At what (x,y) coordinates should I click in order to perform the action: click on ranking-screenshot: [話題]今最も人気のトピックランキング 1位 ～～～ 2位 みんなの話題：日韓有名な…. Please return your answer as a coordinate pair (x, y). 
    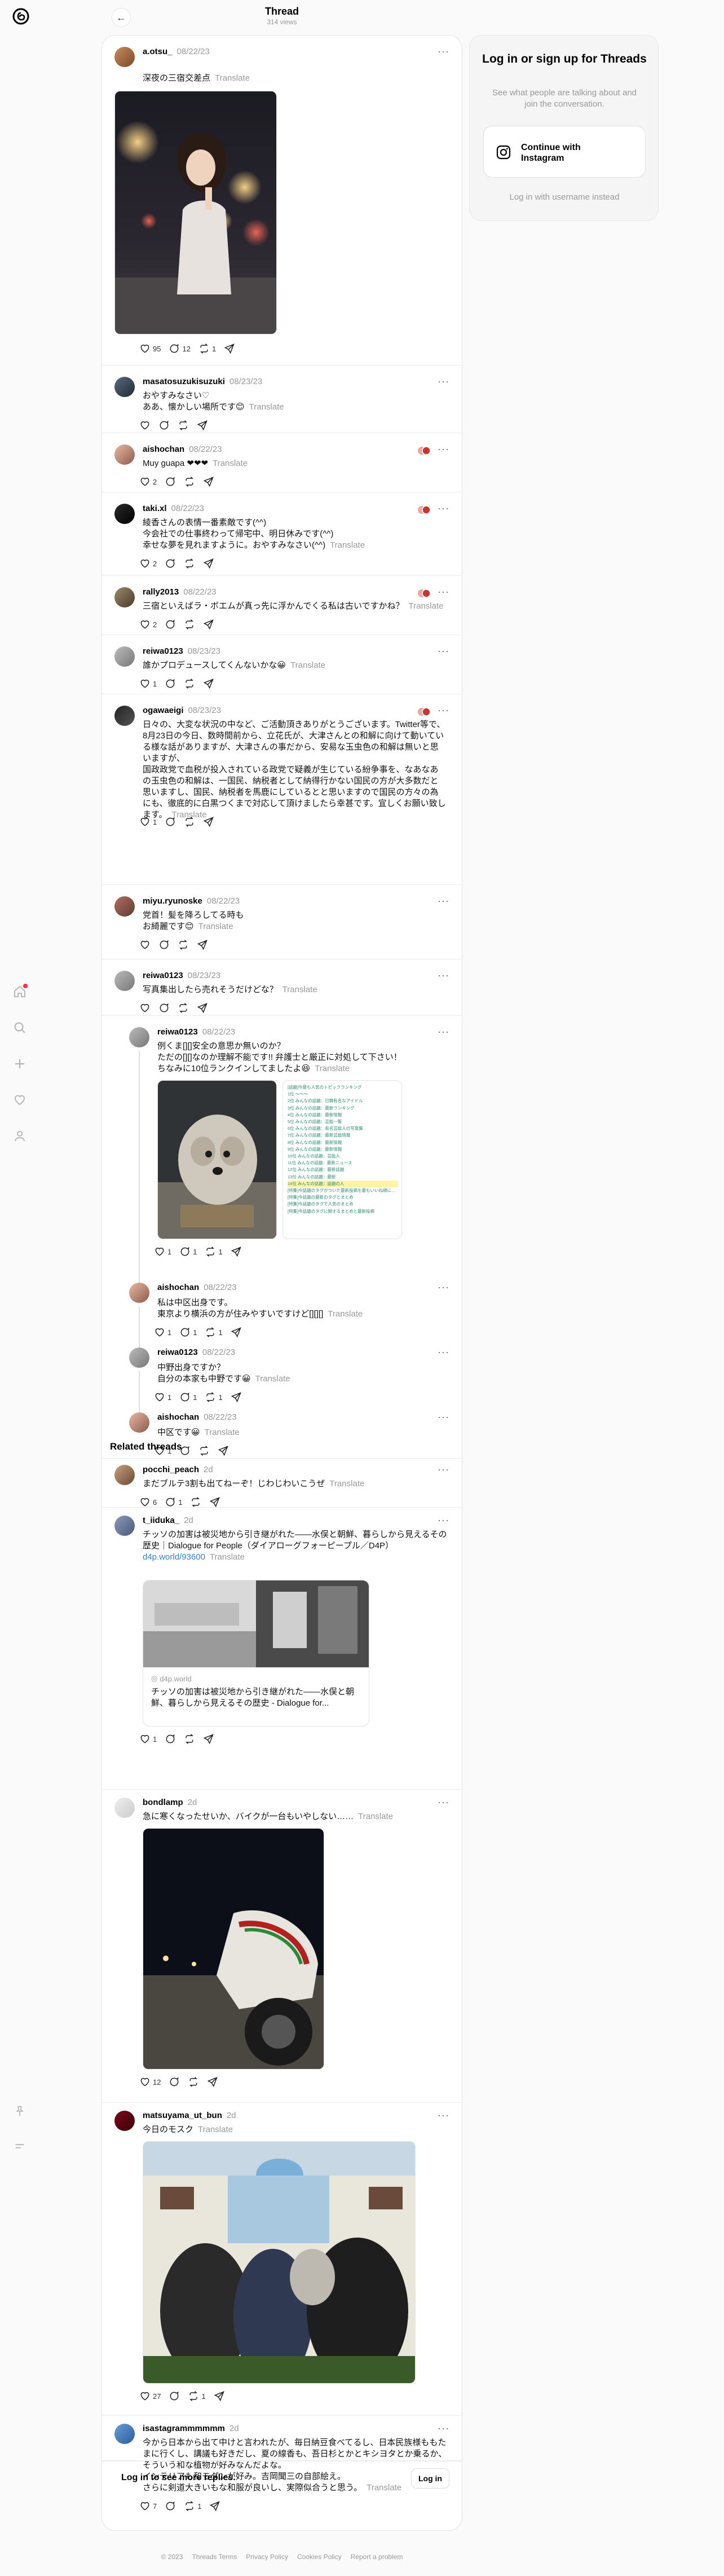
    Looking at the image, I should click on (342, 1159).